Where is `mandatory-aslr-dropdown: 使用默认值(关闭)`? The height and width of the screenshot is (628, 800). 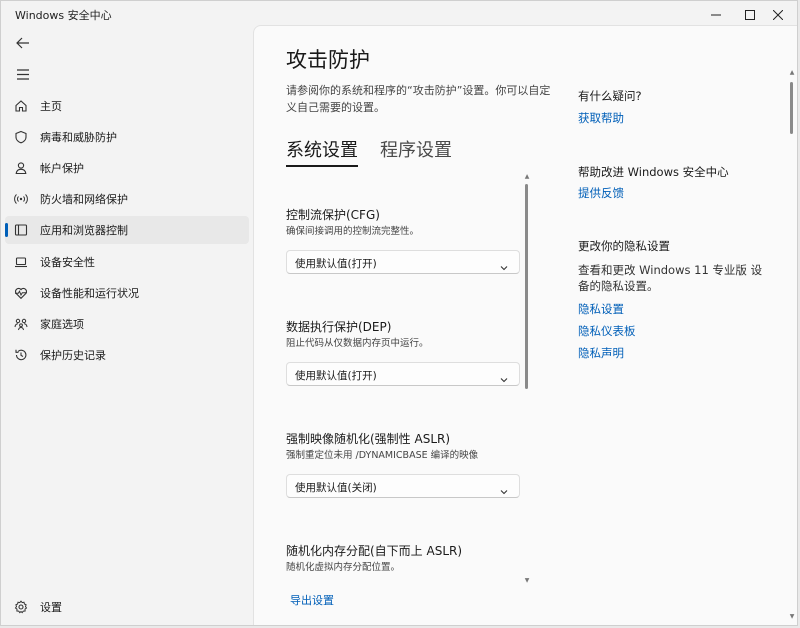 mandatory-aslr-dropdown: 使用默认值(关闭) is located at coordinates (403, 486).